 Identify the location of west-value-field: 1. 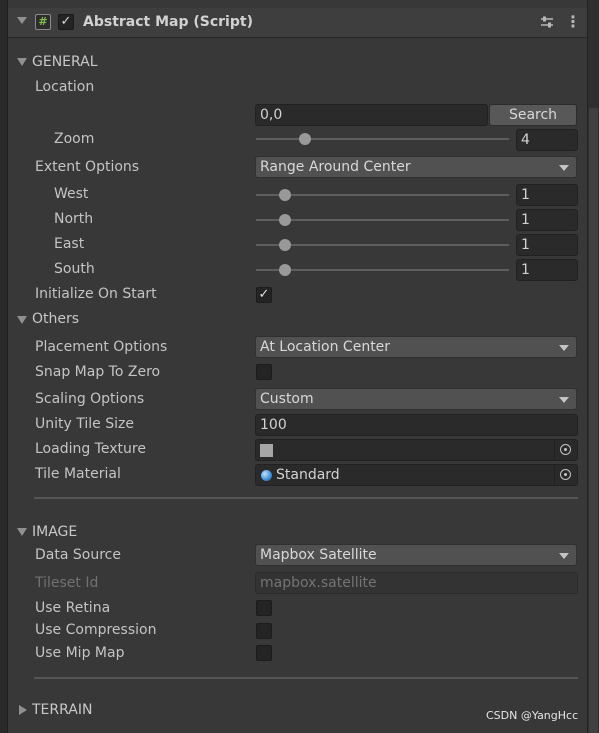
(547, 195).